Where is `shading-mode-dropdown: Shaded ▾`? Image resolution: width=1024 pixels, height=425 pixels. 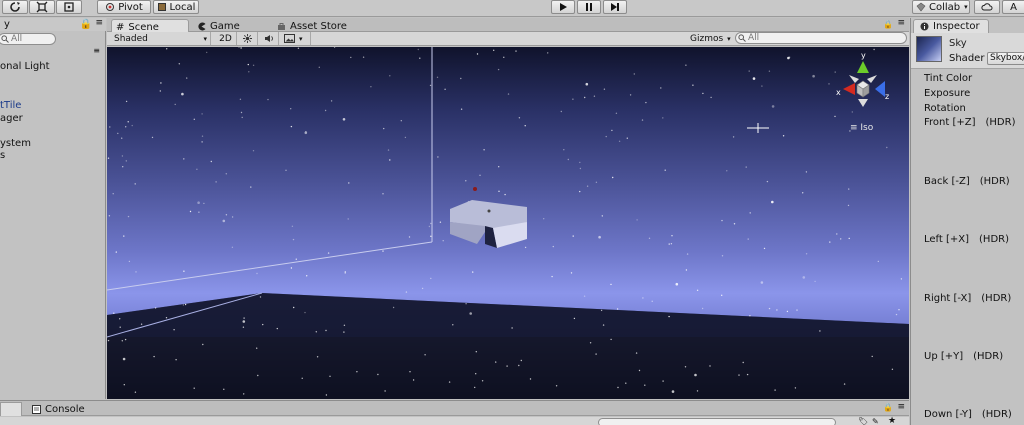 shading-mode-dropdown: Shaded ▾ is located at coordinates (161, 38).